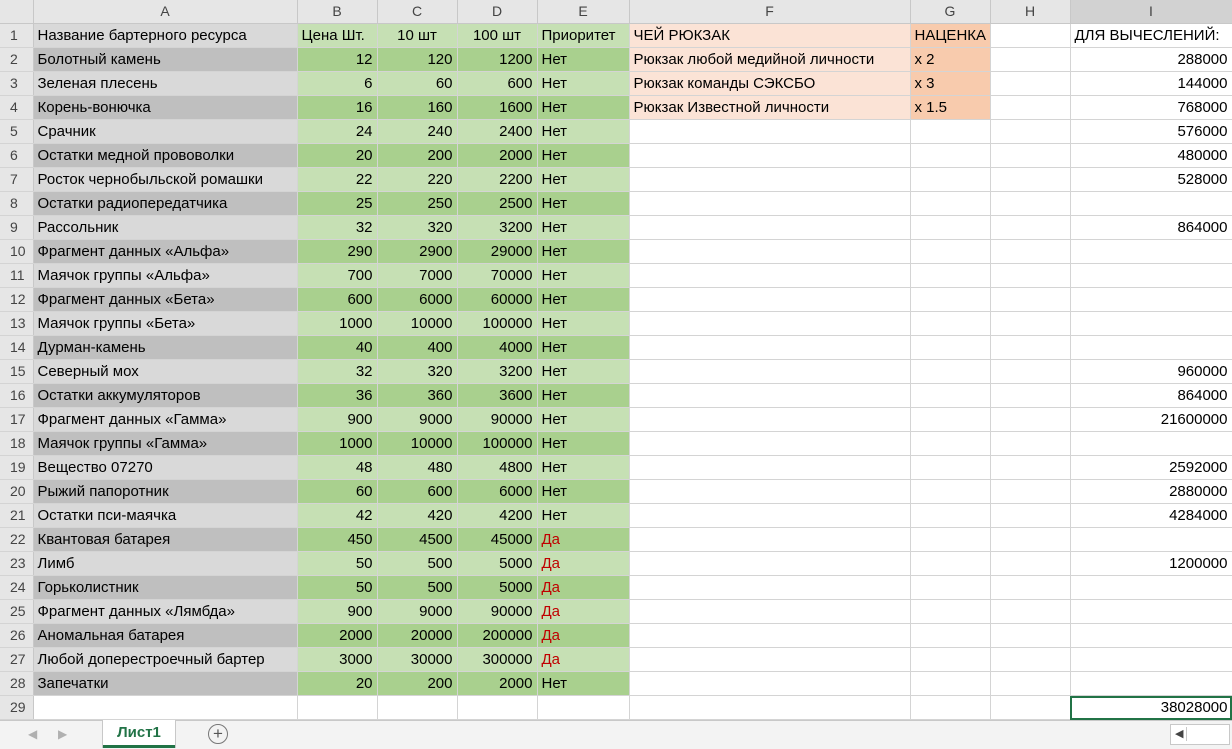  I want to click on cell-resource-name: Зеленая плесень, so click(165, 83).